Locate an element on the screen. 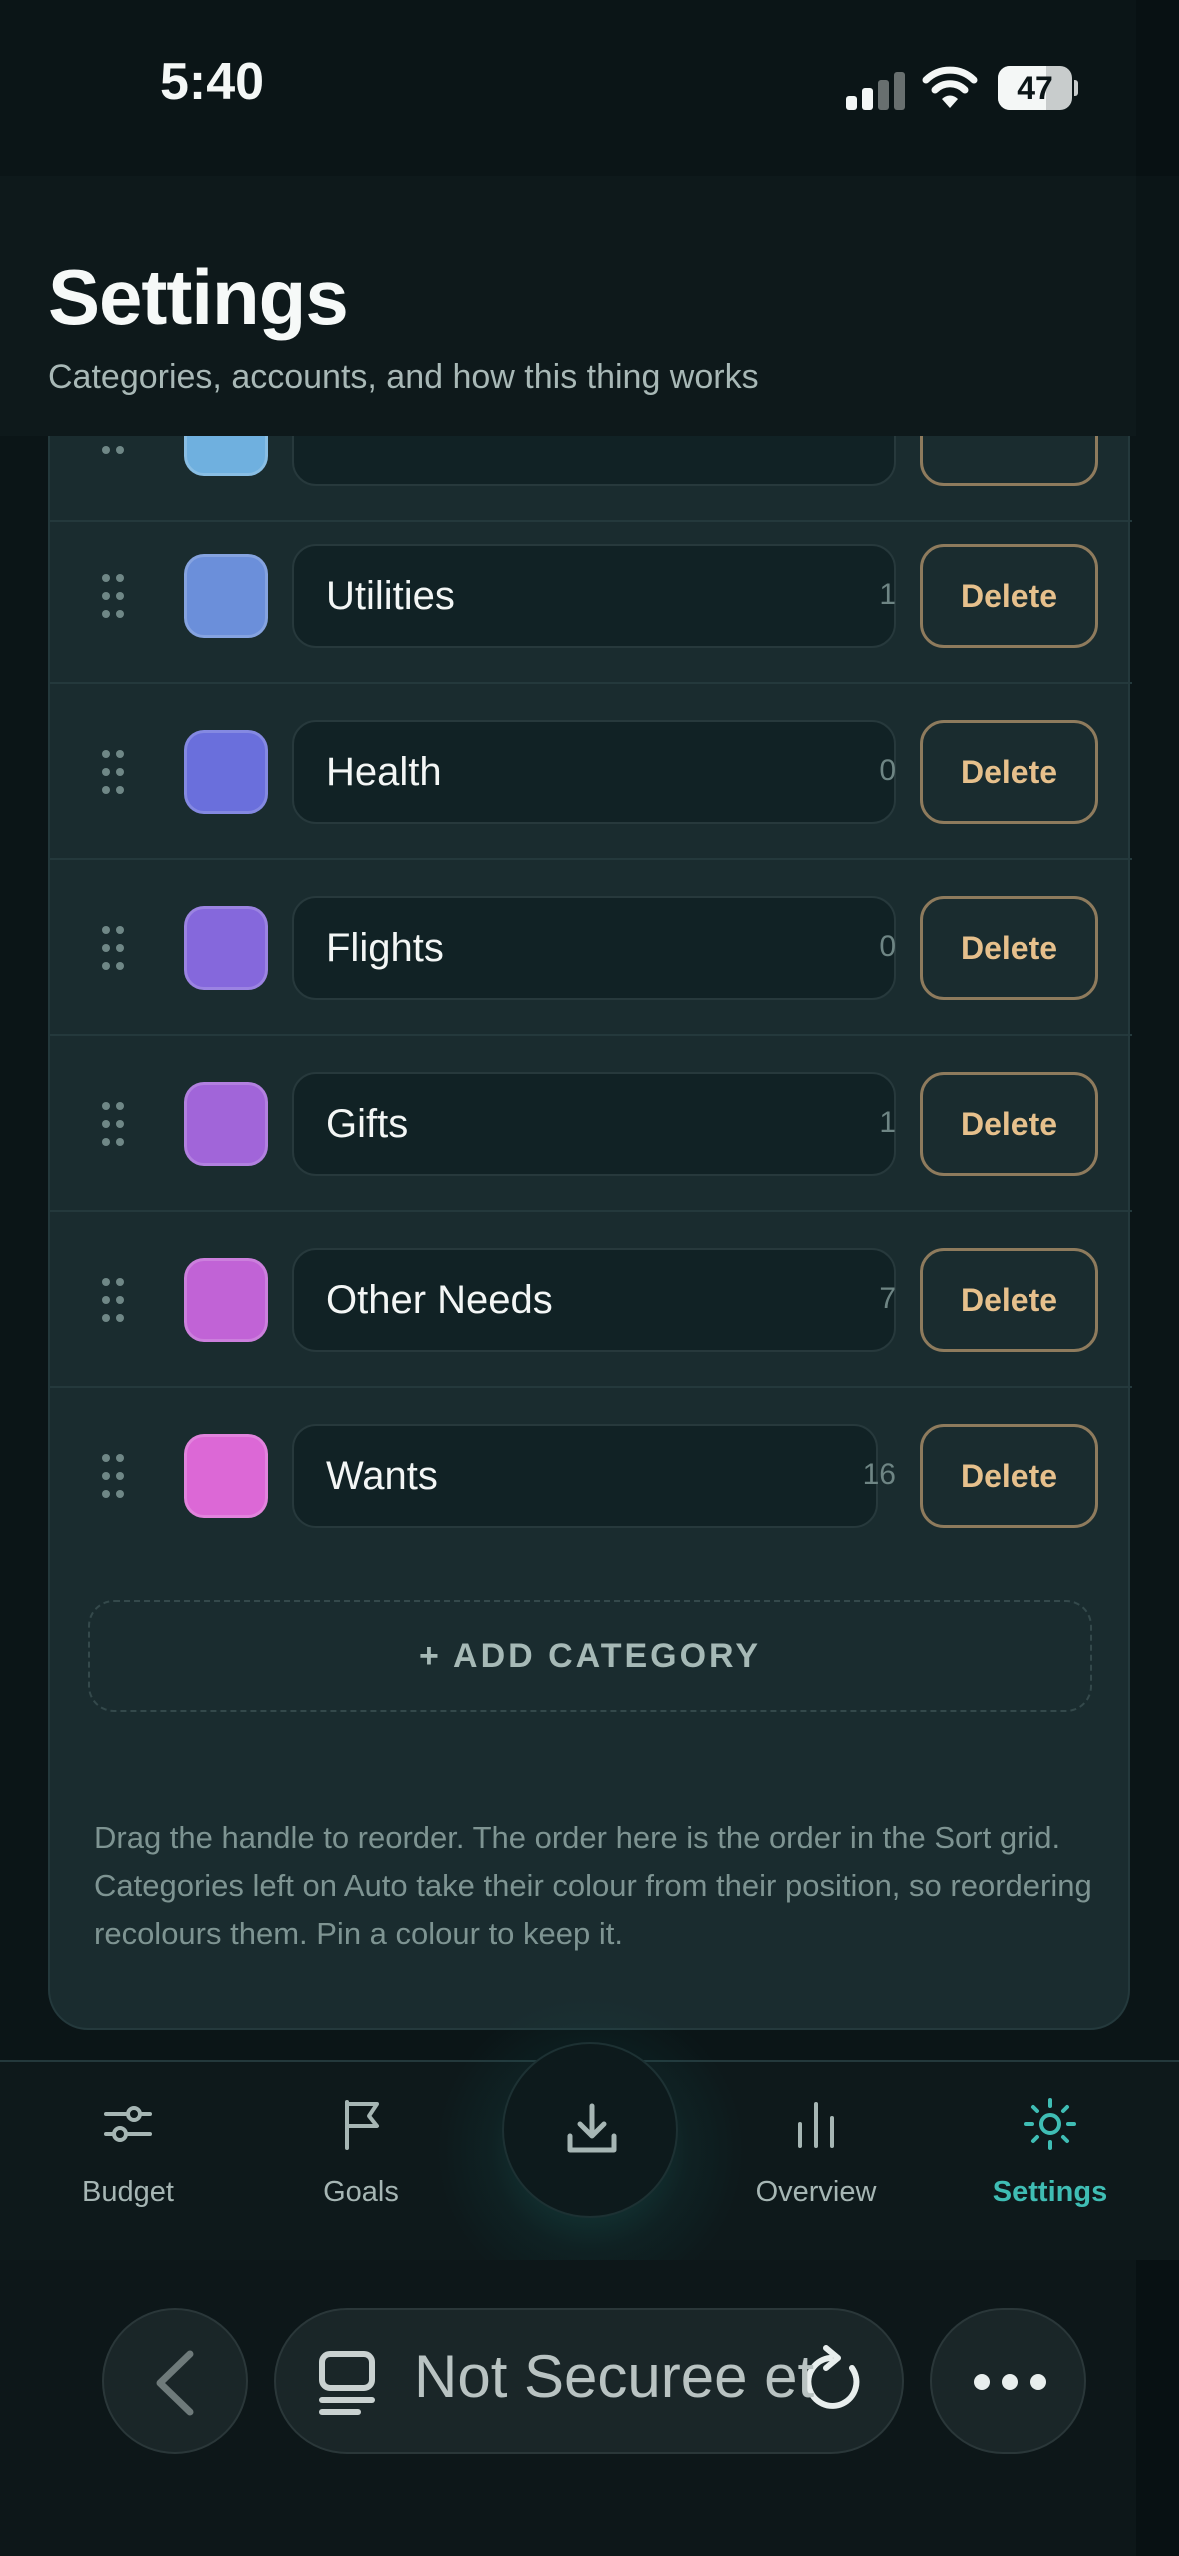 Image resolution: width=1179 pixels, height=2556 pixels. reload-icon is located at coordinates (838, 2380).